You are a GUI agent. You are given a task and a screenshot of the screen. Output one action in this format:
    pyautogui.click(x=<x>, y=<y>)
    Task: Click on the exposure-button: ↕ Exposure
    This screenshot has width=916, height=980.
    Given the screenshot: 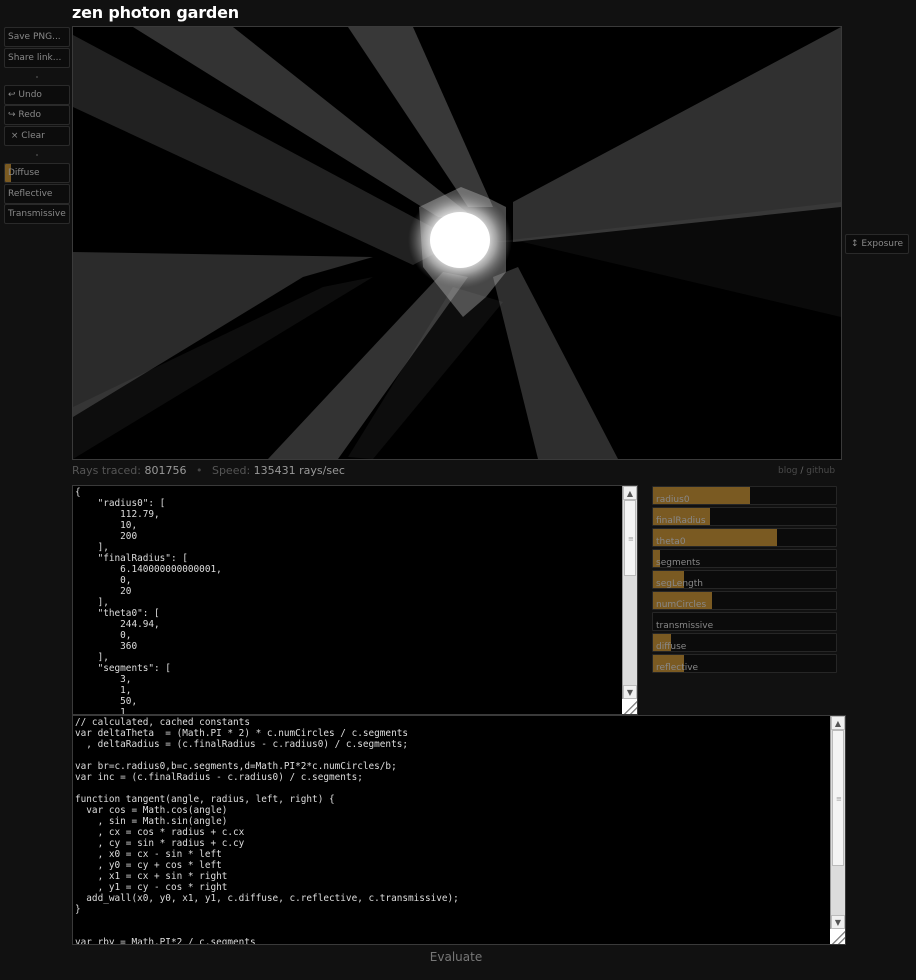 What is the action you would take?
    pyautogui.click(x=877, y=244)
    